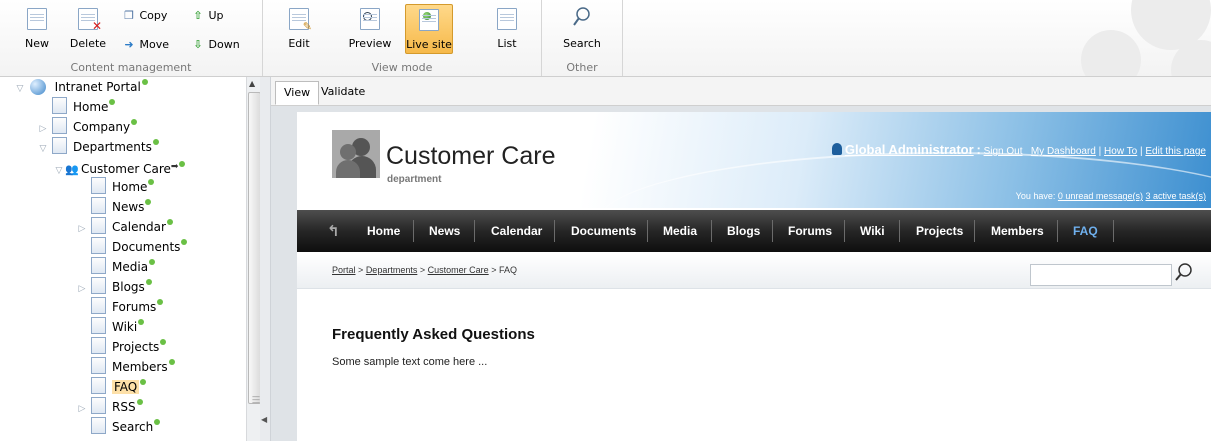 The width and height of the screenshot is (1211, 441). Describe the element at coordinates (1101, 275) in the screenshot. I see `site-search-input` at that location.